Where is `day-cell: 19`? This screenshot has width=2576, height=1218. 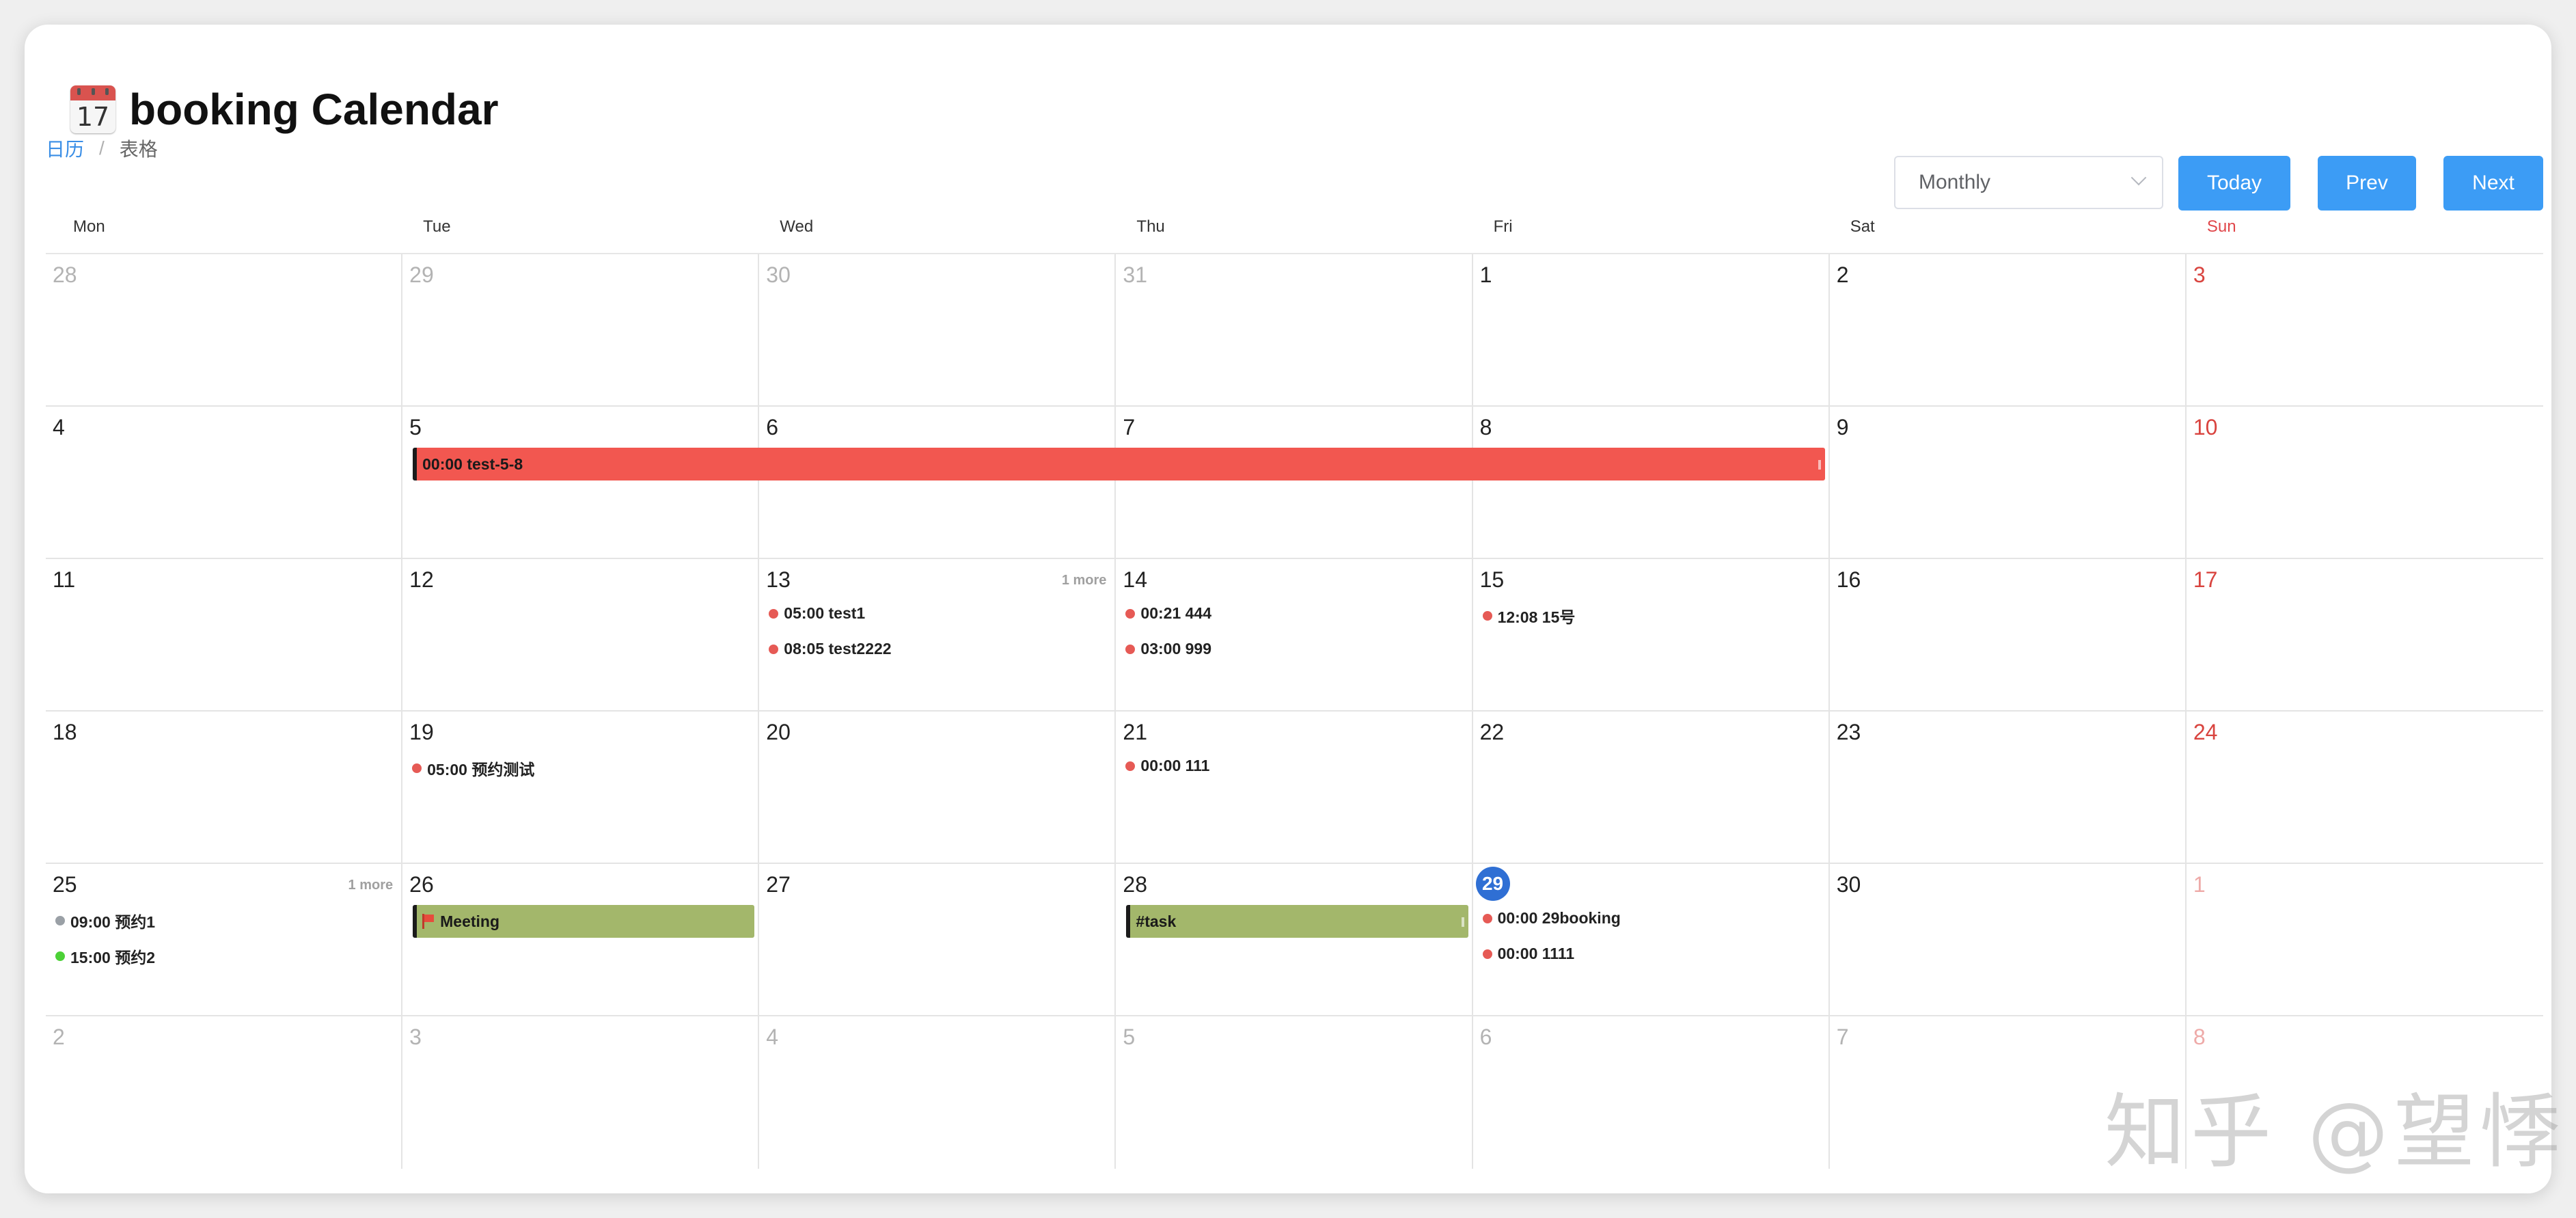 day-cell: 19 is located at coordinates (581, 788).